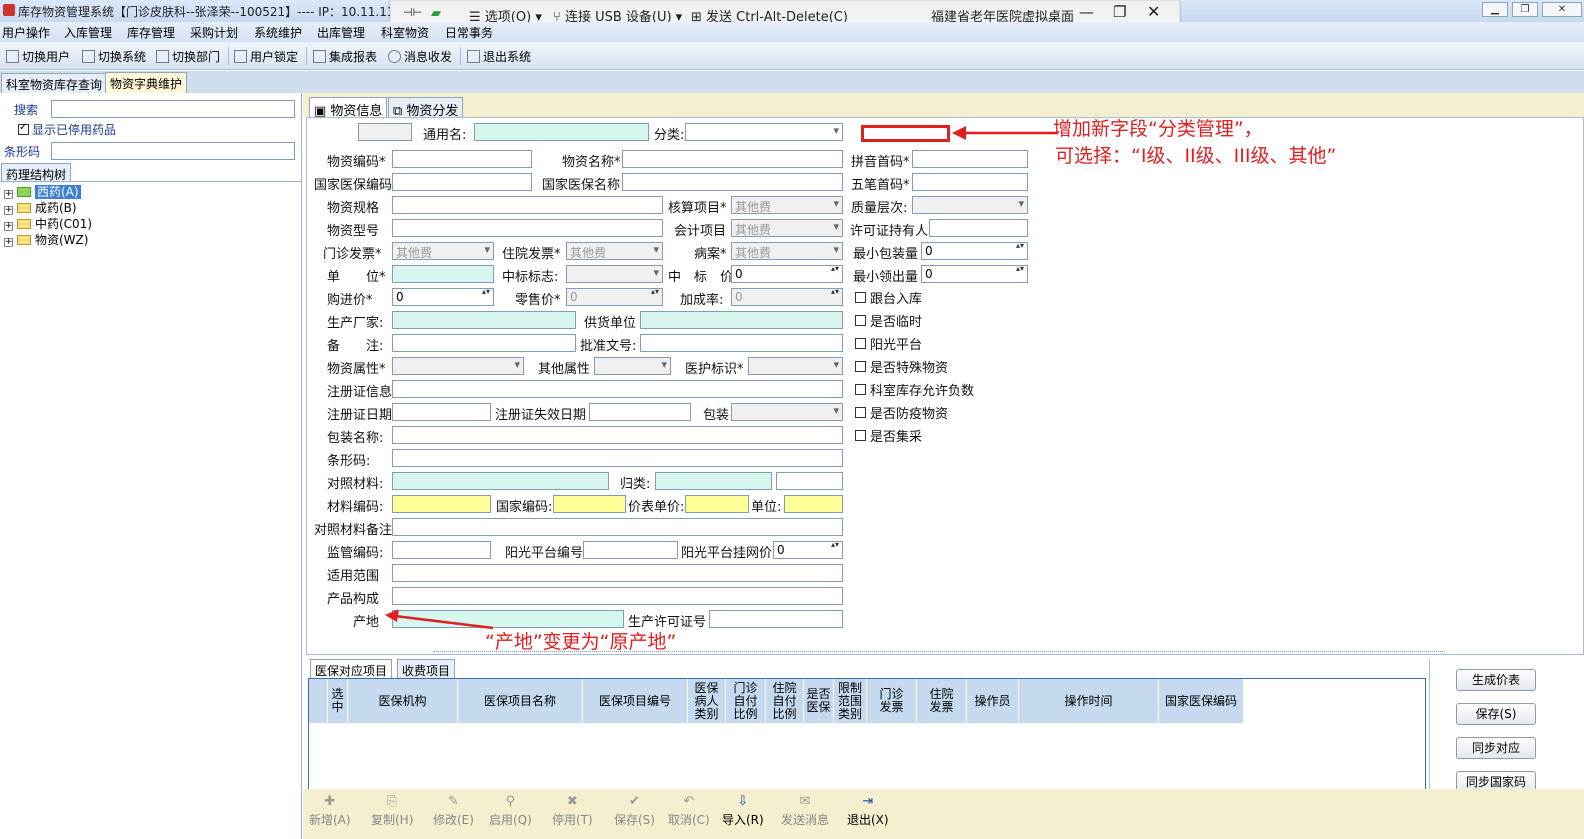  What do you see at coordinates (617, 435) in the screenshot?
I see `package-name-input` at bounding box center [617, 435].